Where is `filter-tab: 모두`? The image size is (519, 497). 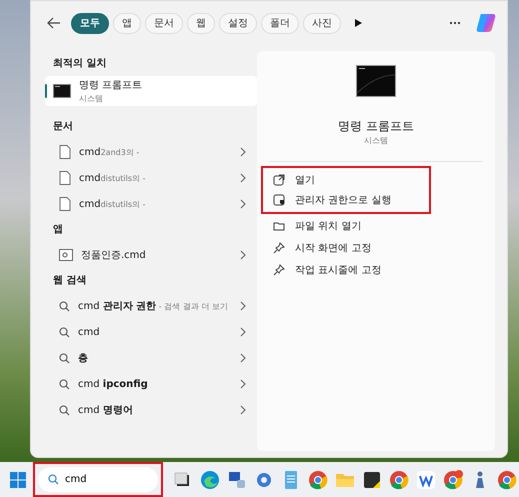 filter-tab: 모두 is located at coordinates (90, 23).